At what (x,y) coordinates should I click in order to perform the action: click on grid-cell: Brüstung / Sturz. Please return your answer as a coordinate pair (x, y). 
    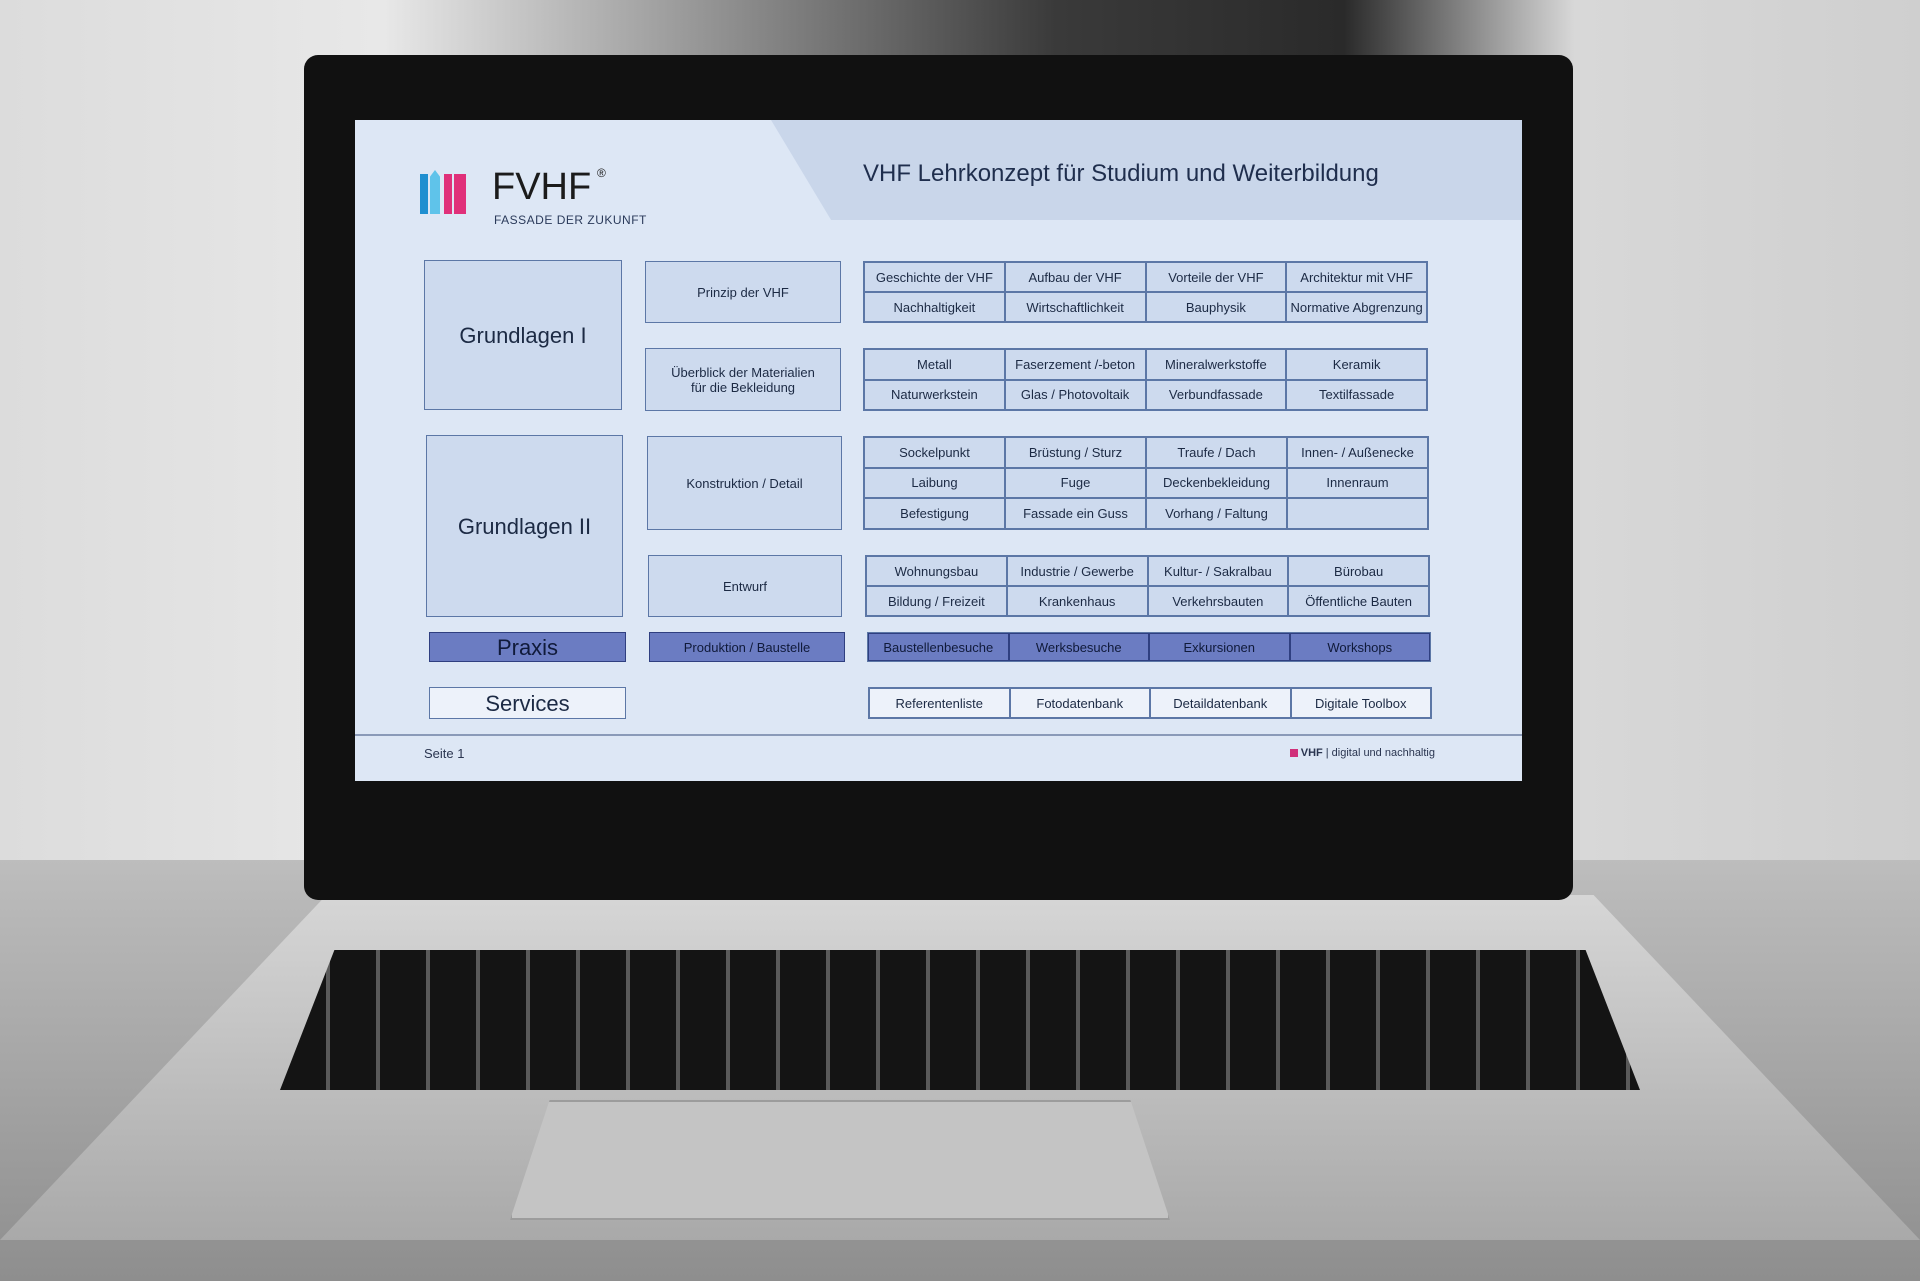
    Looking at the image, I should click on (1075, 452).